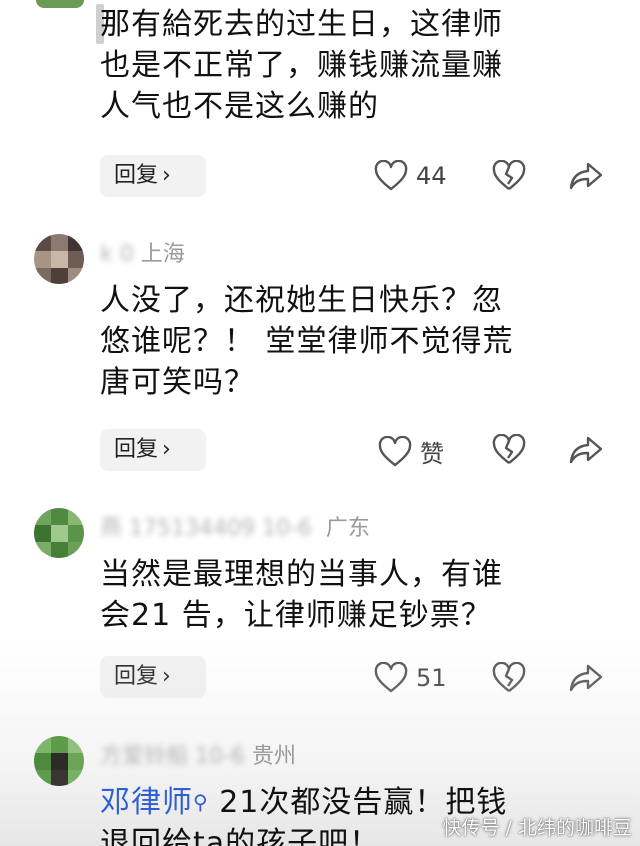 The image size is (640, 846). What do you see at coordinates (301, 24) in the screenshot?
I see `comment-line: 那有給死去的过生日，这律师` at bounding box center [301, 24].